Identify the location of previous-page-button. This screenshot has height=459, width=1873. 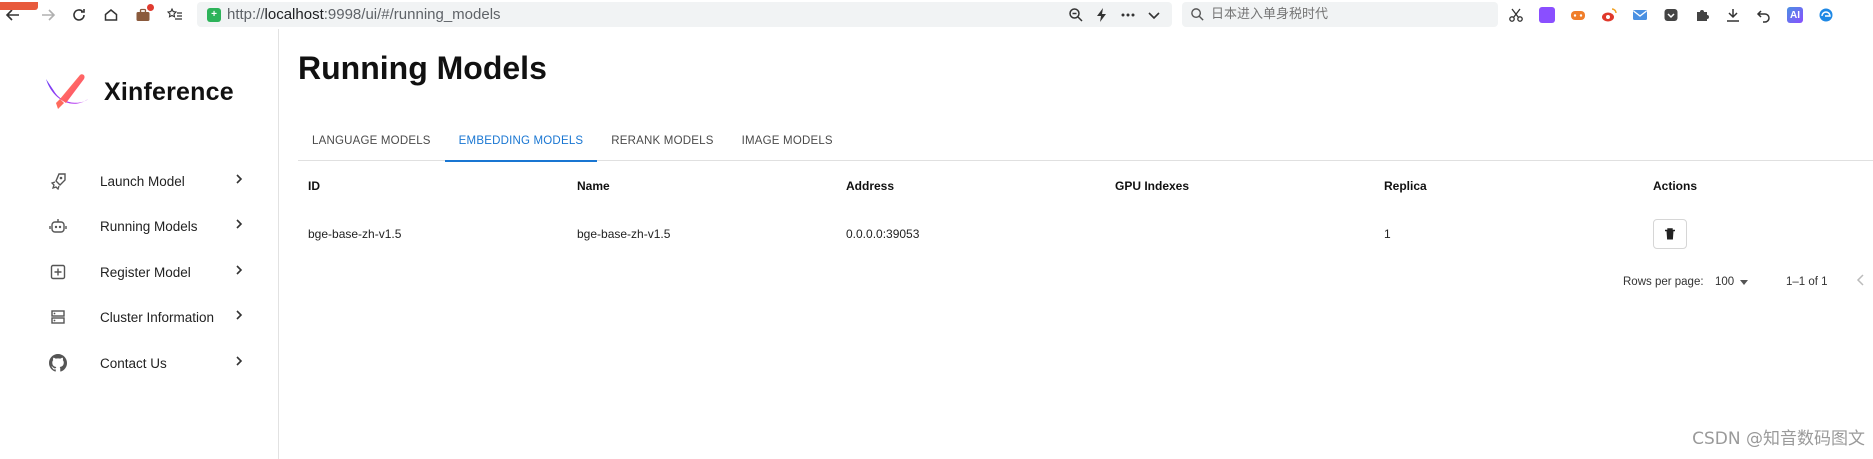
(1861, 282).